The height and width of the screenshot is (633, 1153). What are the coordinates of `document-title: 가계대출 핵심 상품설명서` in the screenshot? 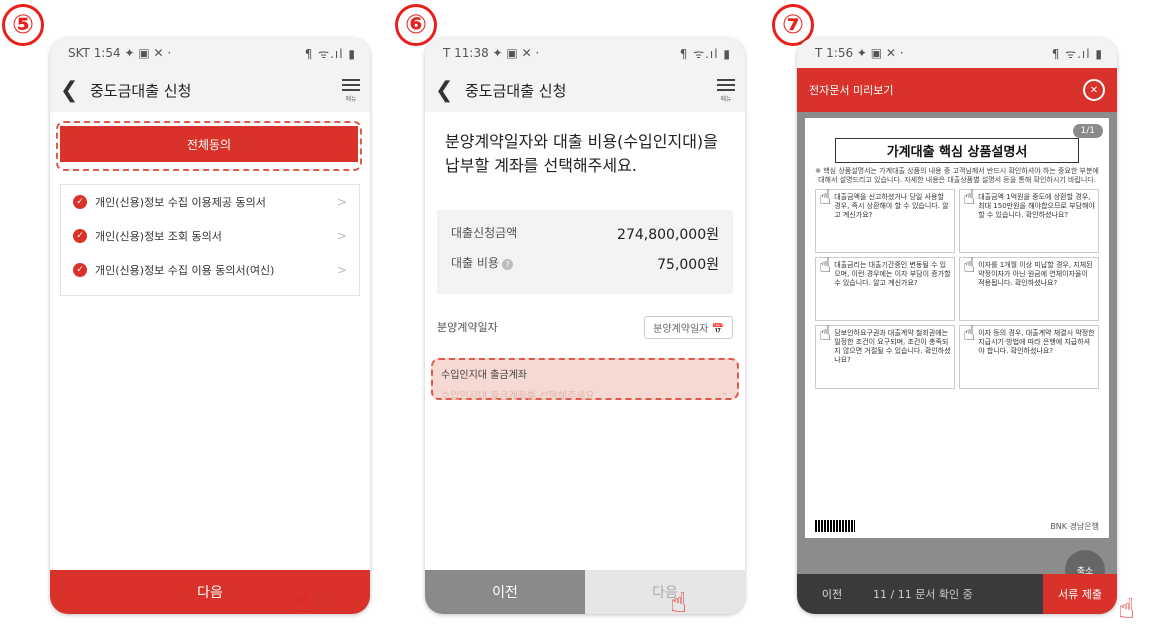 It's located at (957, 150).